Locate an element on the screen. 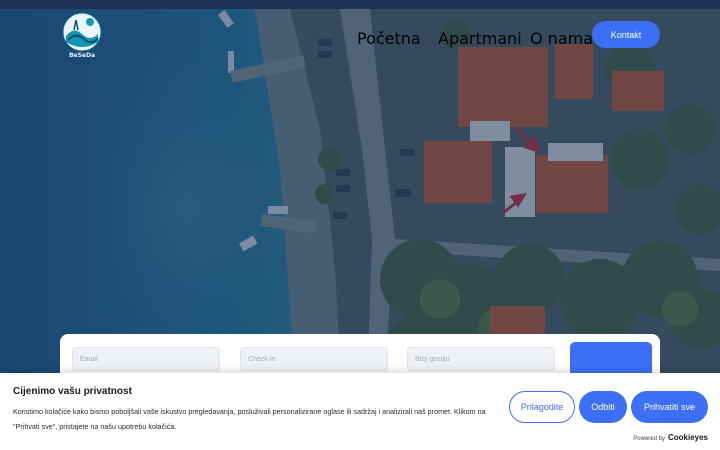  nav-item-pocetna: Početna is located at coordinates (389, 38).